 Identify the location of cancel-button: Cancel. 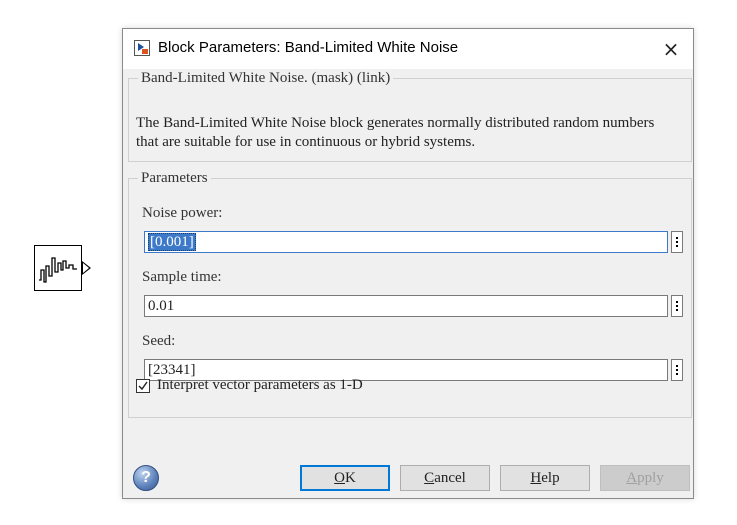
(445, 478).